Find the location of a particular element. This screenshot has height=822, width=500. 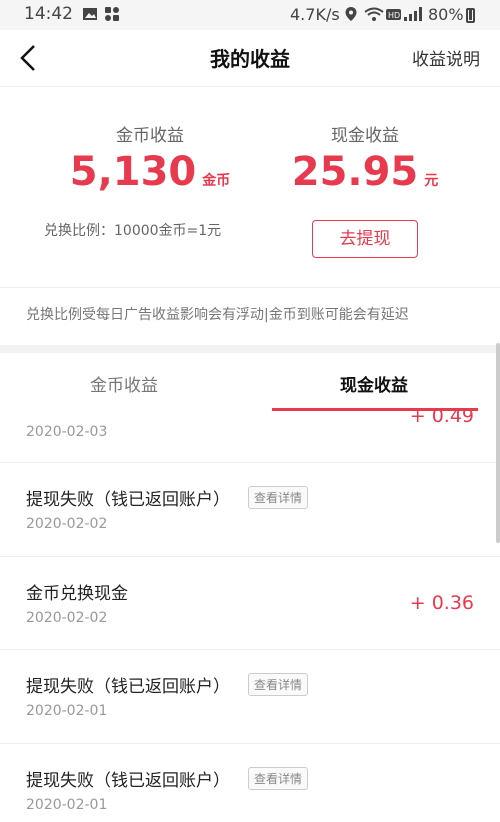

record-amount: + 0.36 is located at coordinates (441, 603).